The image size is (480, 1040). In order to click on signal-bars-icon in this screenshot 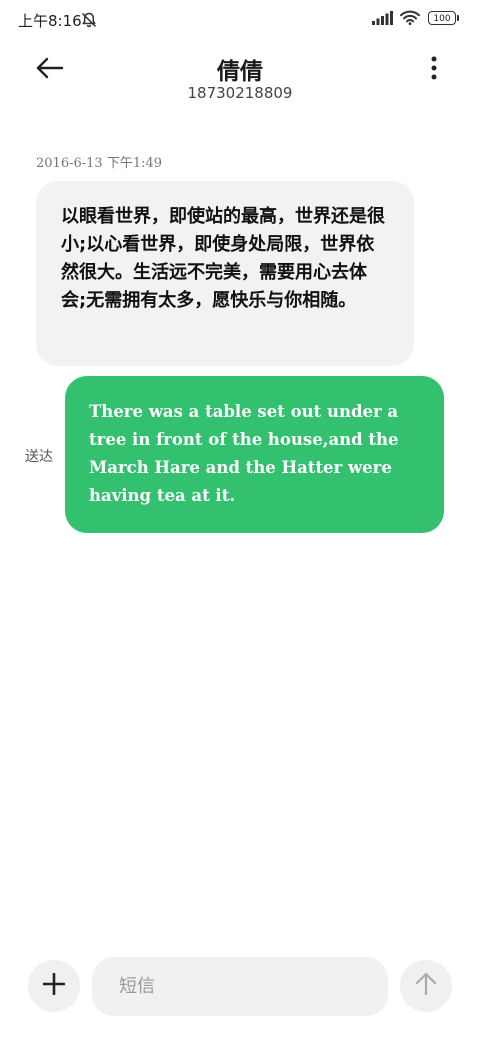, I will do `click(383, 17)`.